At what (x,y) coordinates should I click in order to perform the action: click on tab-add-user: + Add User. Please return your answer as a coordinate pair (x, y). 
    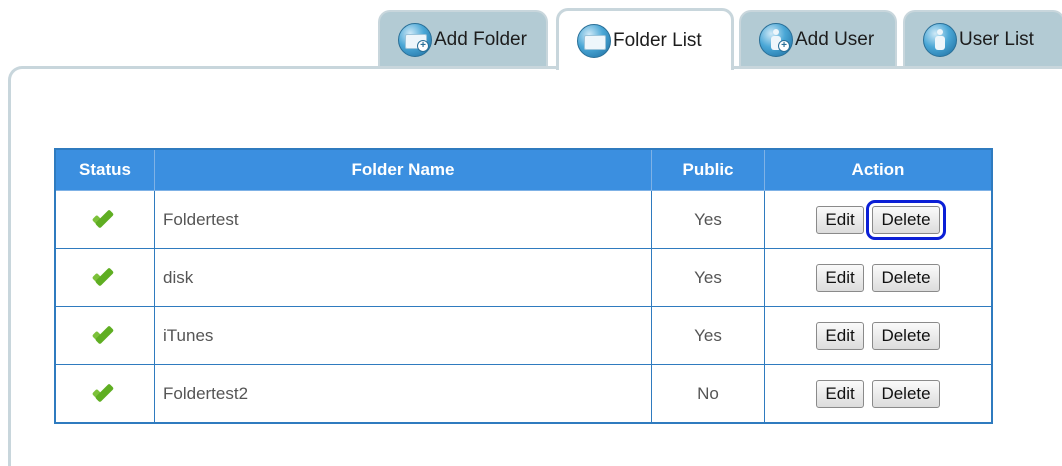
    Looking at the image, I should click on (818, 39).